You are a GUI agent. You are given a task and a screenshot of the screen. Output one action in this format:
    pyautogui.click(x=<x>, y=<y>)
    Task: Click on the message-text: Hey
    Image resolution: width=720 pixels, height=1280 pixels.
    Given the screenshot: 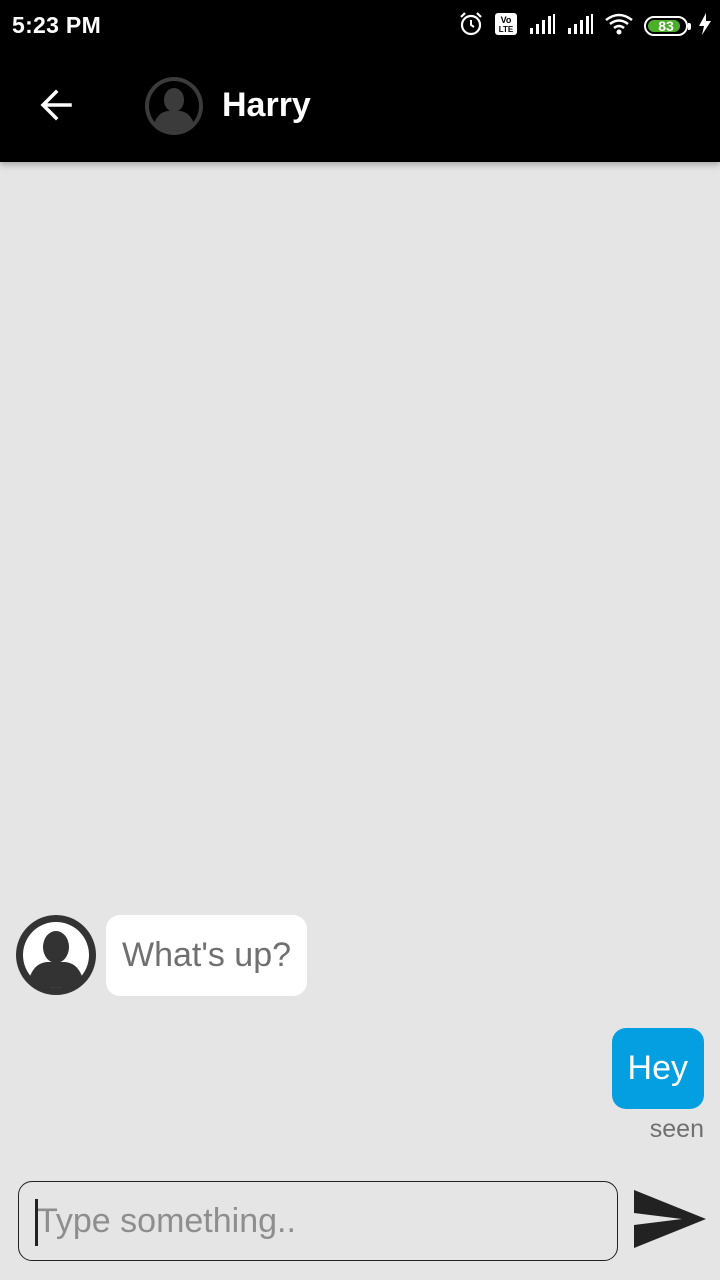 What is the action you would take?
    pyautogui.click(x=657, y=1068)
    